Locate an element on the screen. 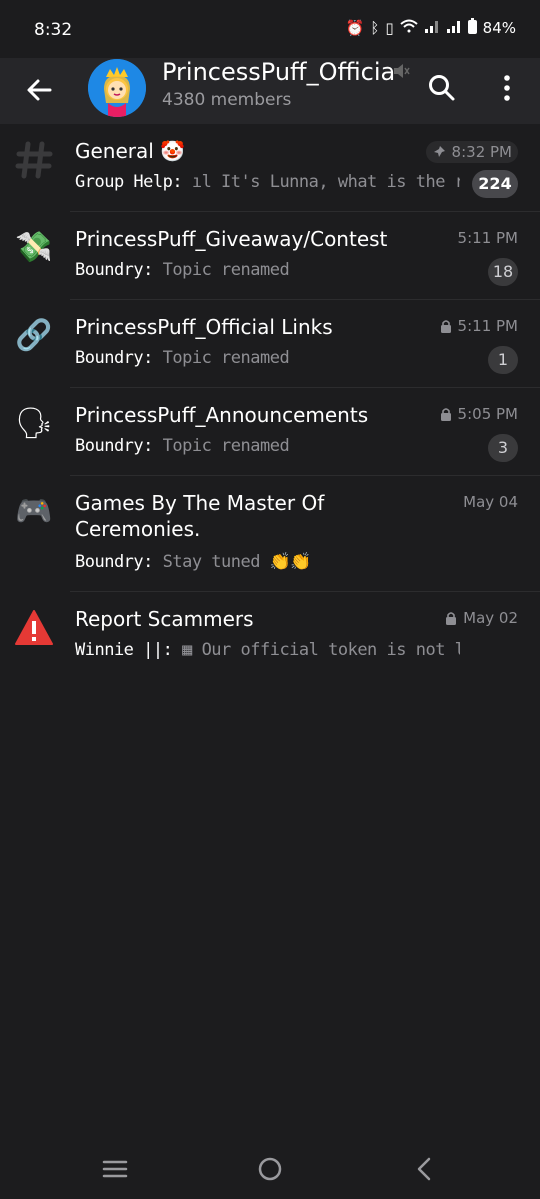 The width and height of the screenshot is (540, 1199). battery-icon is located at coordinates (472, 28).